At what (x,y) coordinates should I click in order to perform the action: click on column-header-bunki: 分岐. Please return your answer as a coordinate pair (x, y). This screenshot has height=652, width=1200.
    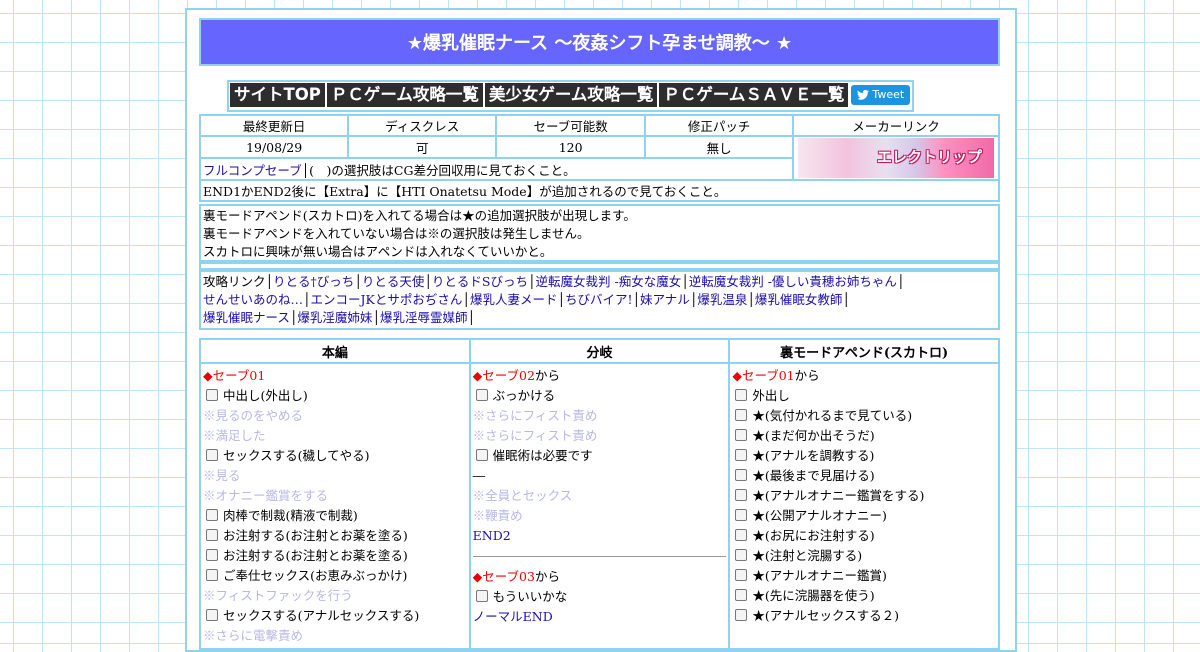
    Looking at the image, I should click on (599, 351).